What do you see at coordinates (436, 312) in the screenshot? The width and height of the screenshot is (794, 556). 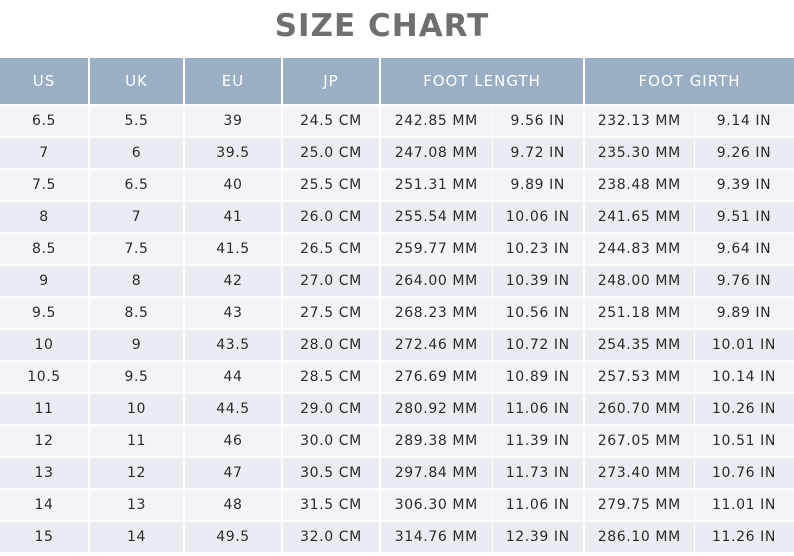 I see `cell-foot-length-mm: 268.23 MM` at bounding box center [436, 312].